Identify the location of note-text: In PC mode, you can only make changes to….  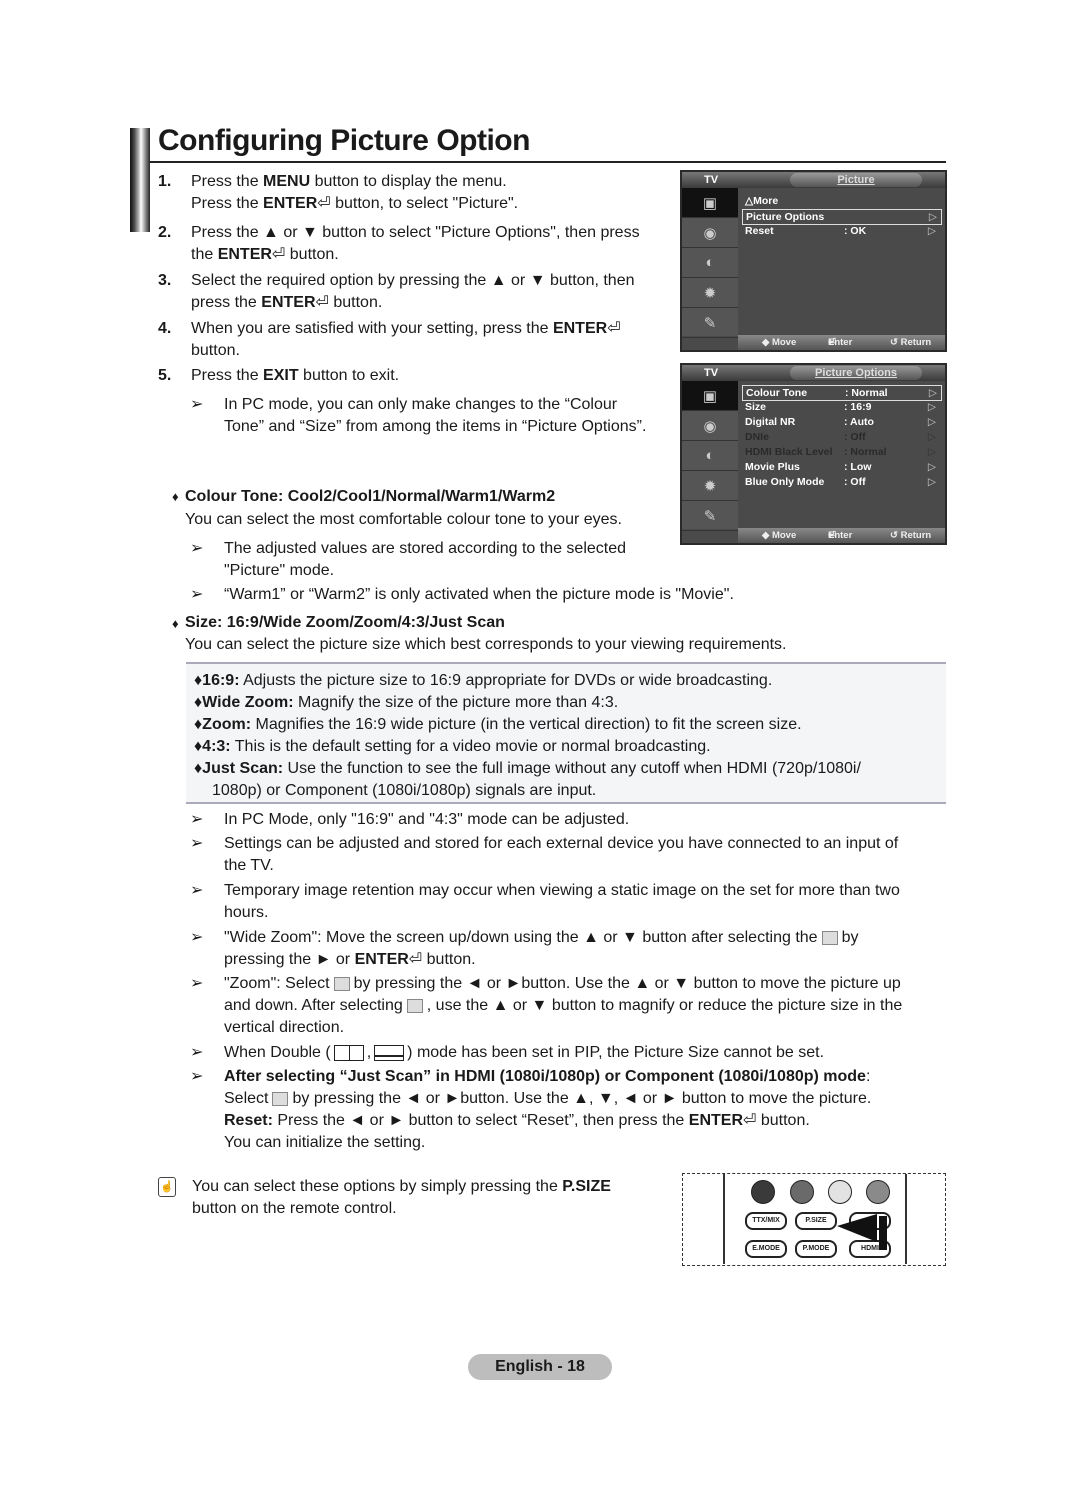
(421, 404).